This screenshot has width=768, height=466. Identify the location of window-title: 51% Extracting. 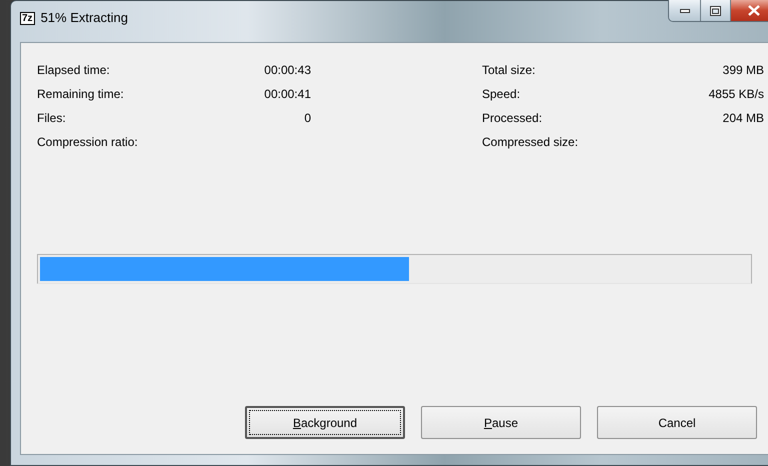
(84, 17).